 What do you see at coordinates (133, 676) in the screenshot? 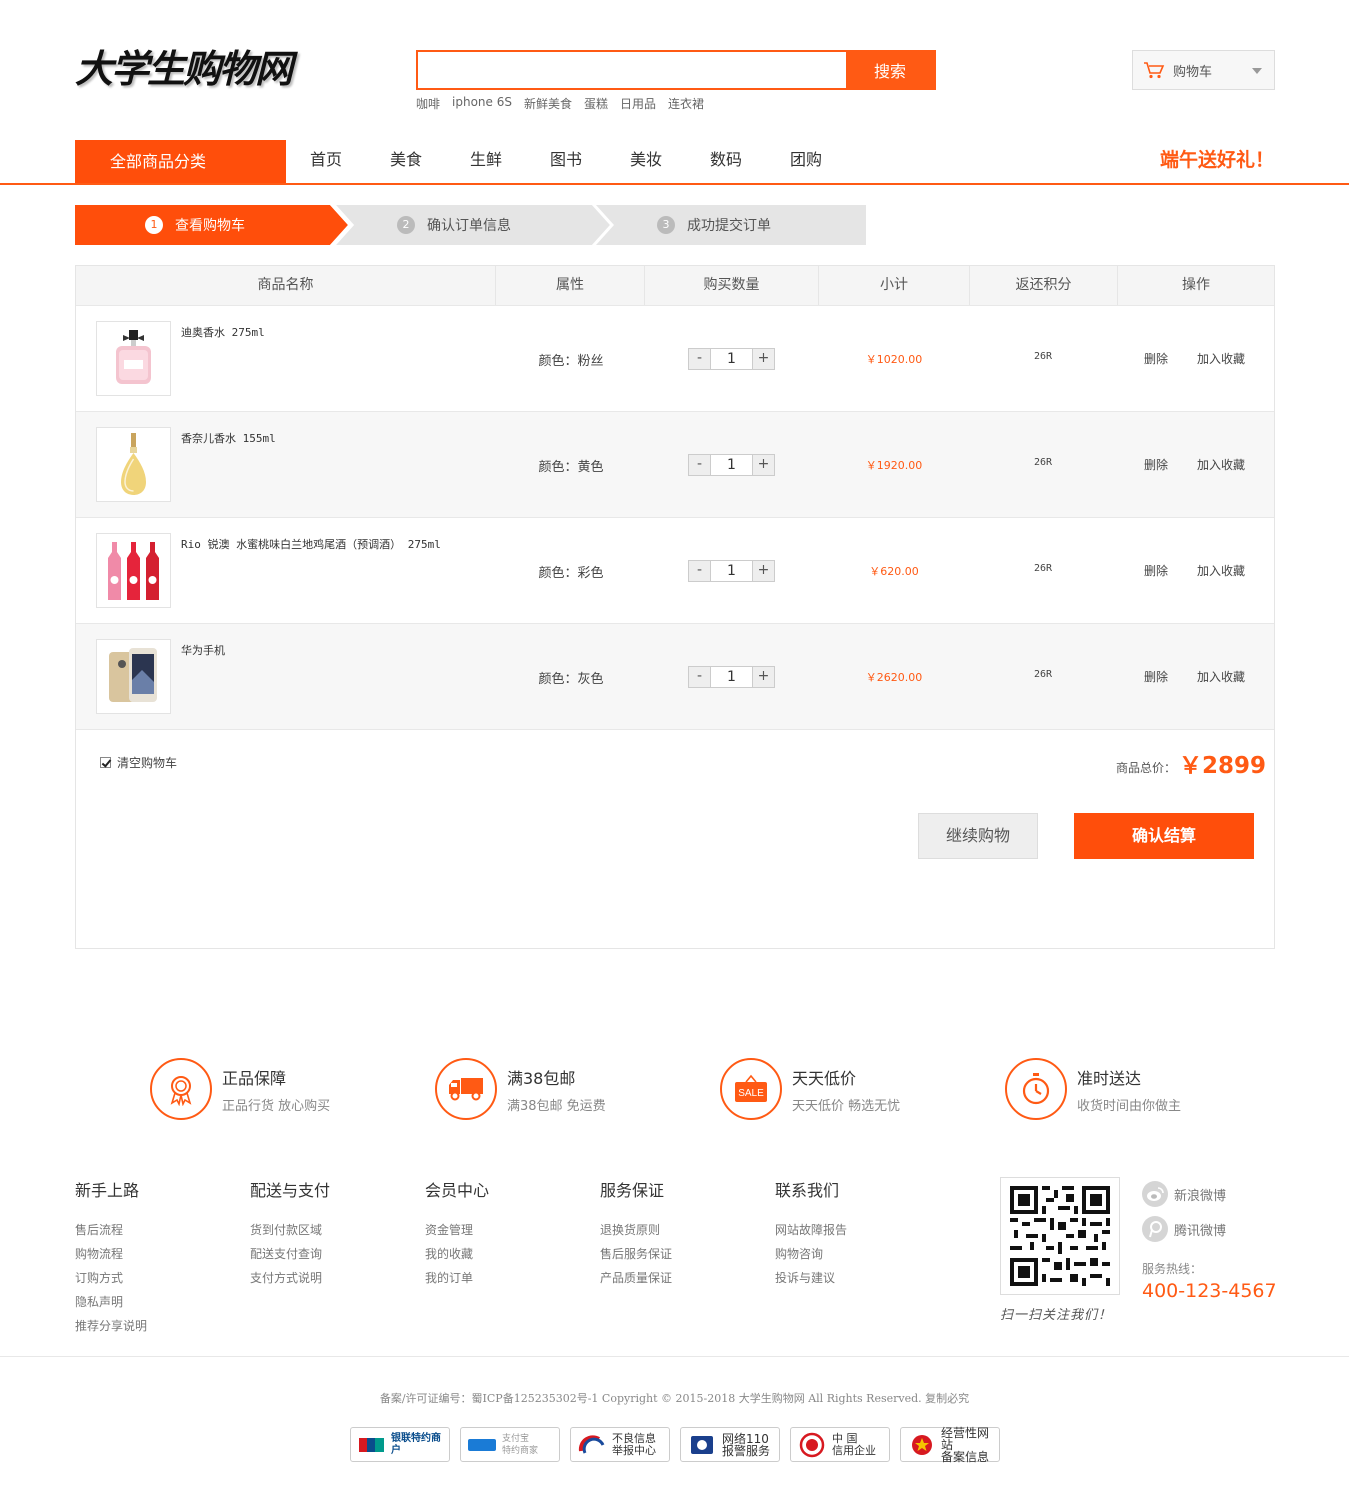
I see `product-image-huawei-phone` at bounding box center [133, 676].